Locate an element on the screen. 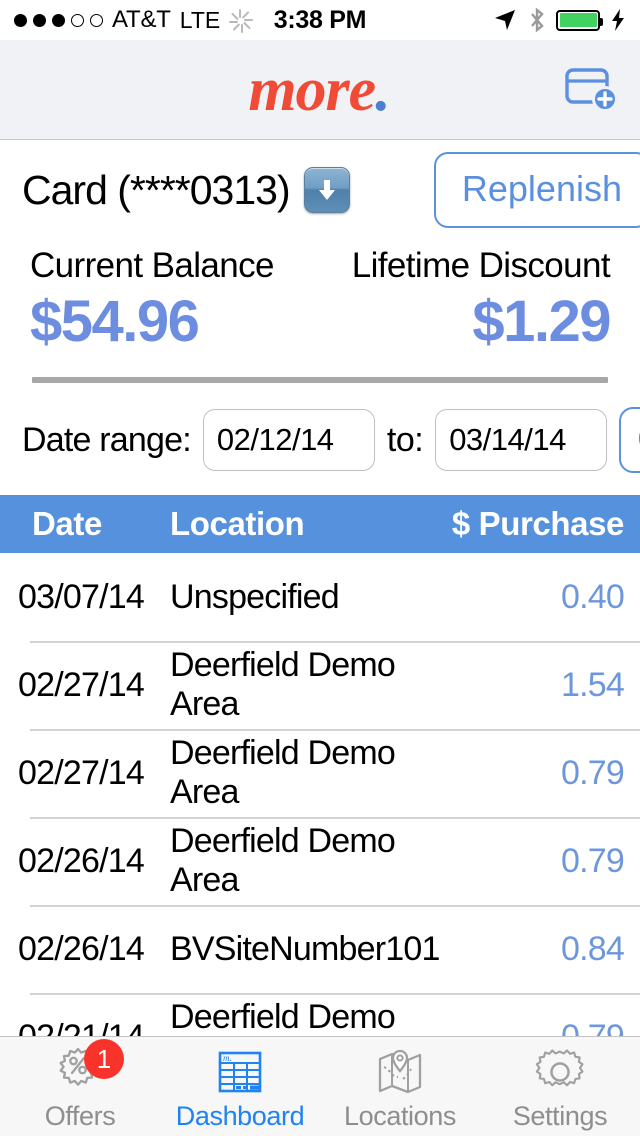 The width and height of the screenshot is (640, 1136). status-bar: AT&T LTE 3:38 PM is located at coordinates (320, 20).